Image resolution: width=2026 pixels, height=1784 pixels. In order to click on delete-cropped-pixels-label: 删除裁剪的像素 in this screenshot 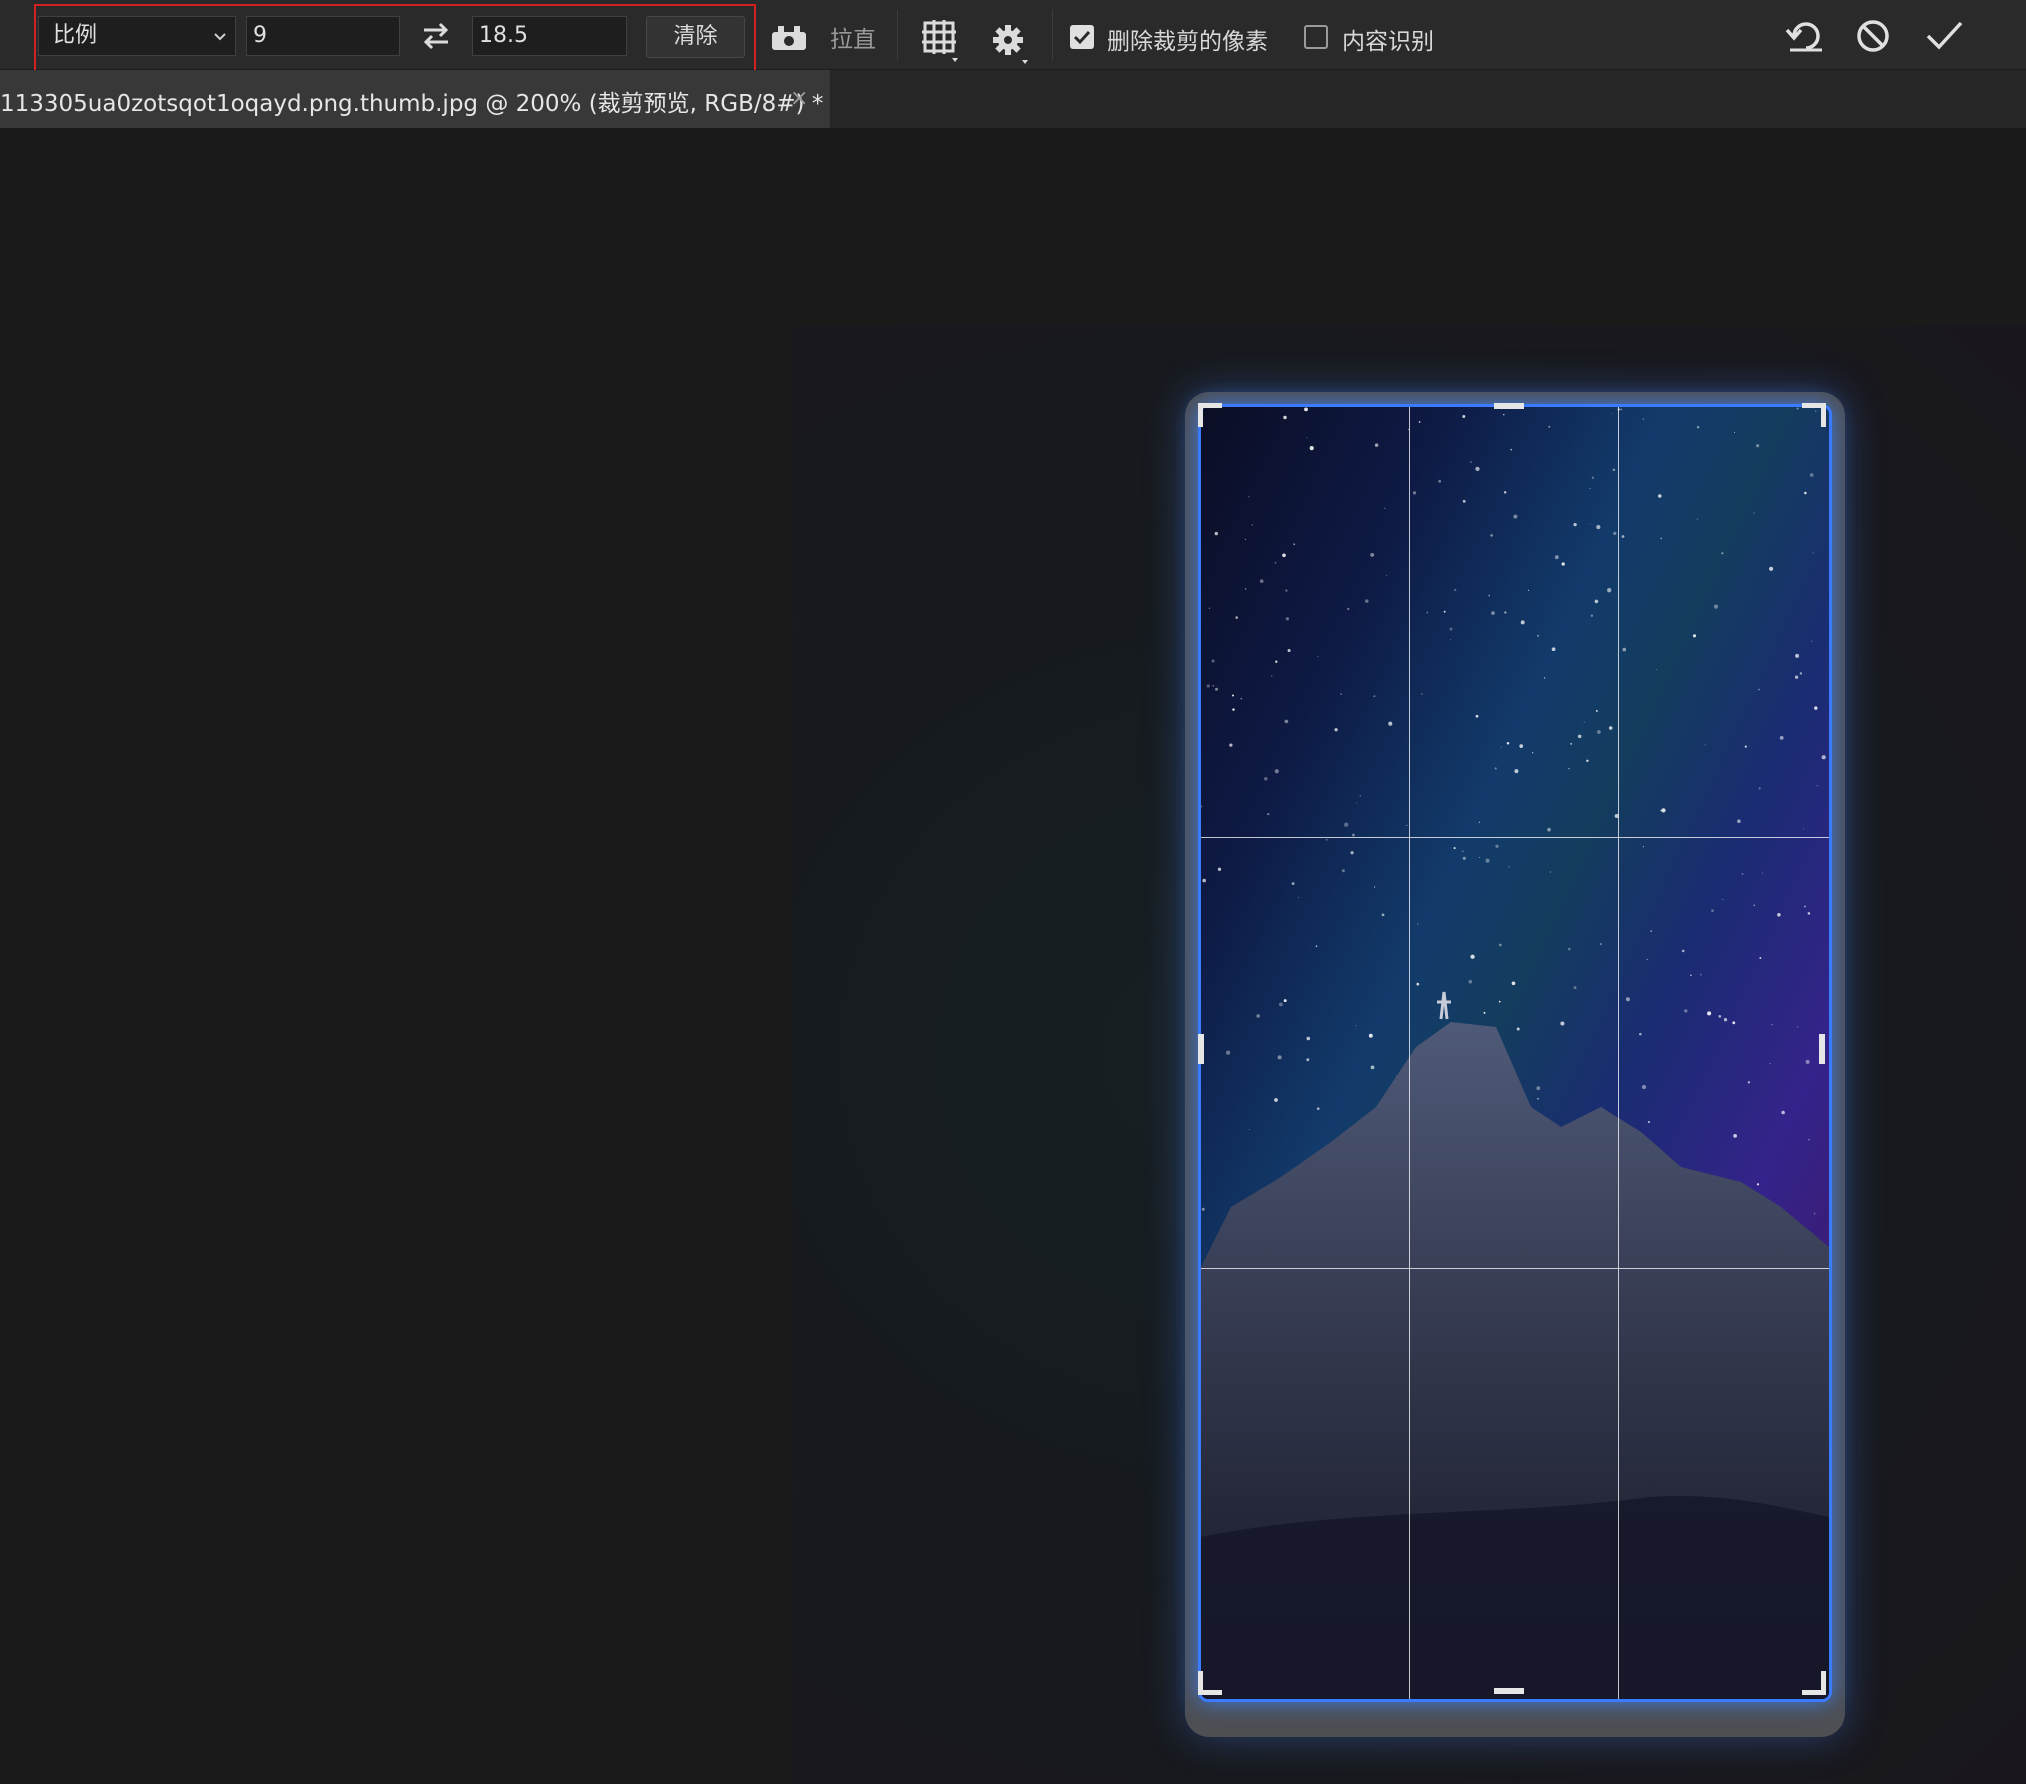, I will do `click(1187, 39)`.